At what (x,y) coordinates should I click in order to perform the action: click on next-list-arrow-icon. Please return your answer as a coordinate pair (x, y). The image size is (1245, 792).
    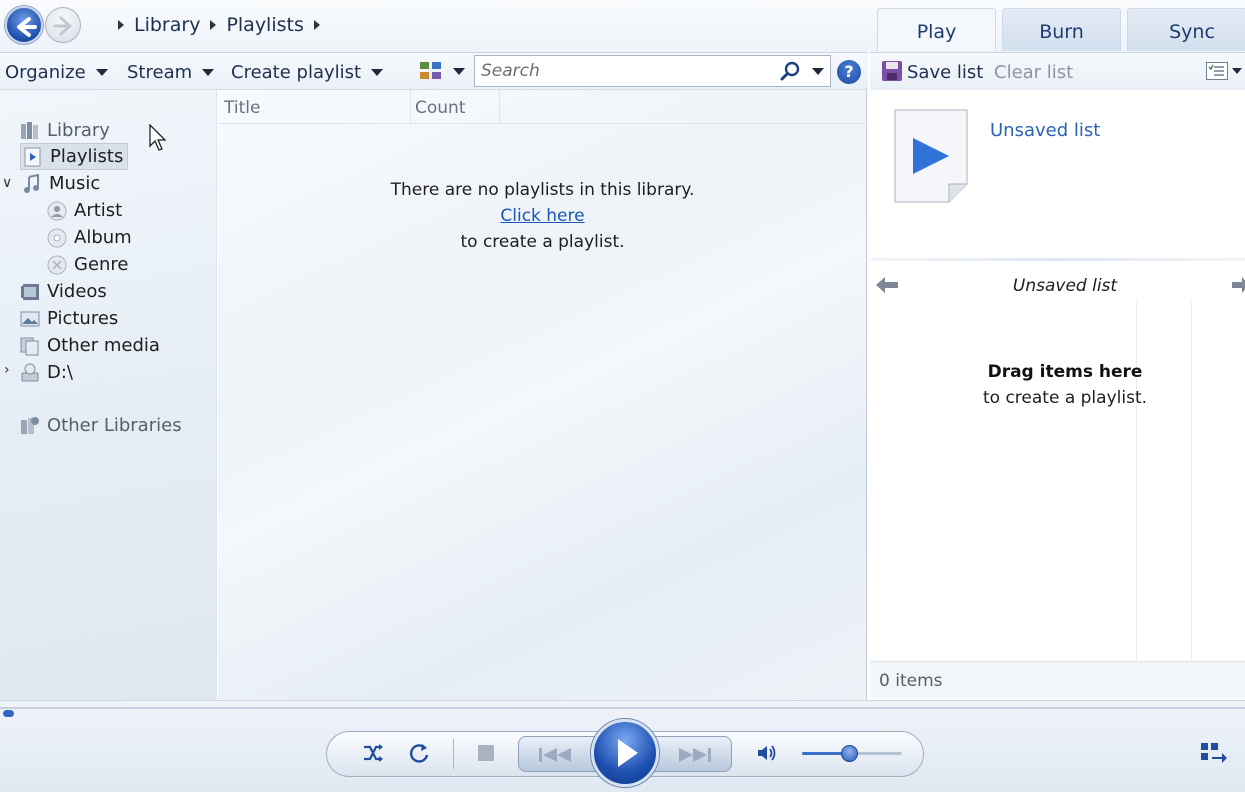
    Looking at the image, I should click on (1237, 285).